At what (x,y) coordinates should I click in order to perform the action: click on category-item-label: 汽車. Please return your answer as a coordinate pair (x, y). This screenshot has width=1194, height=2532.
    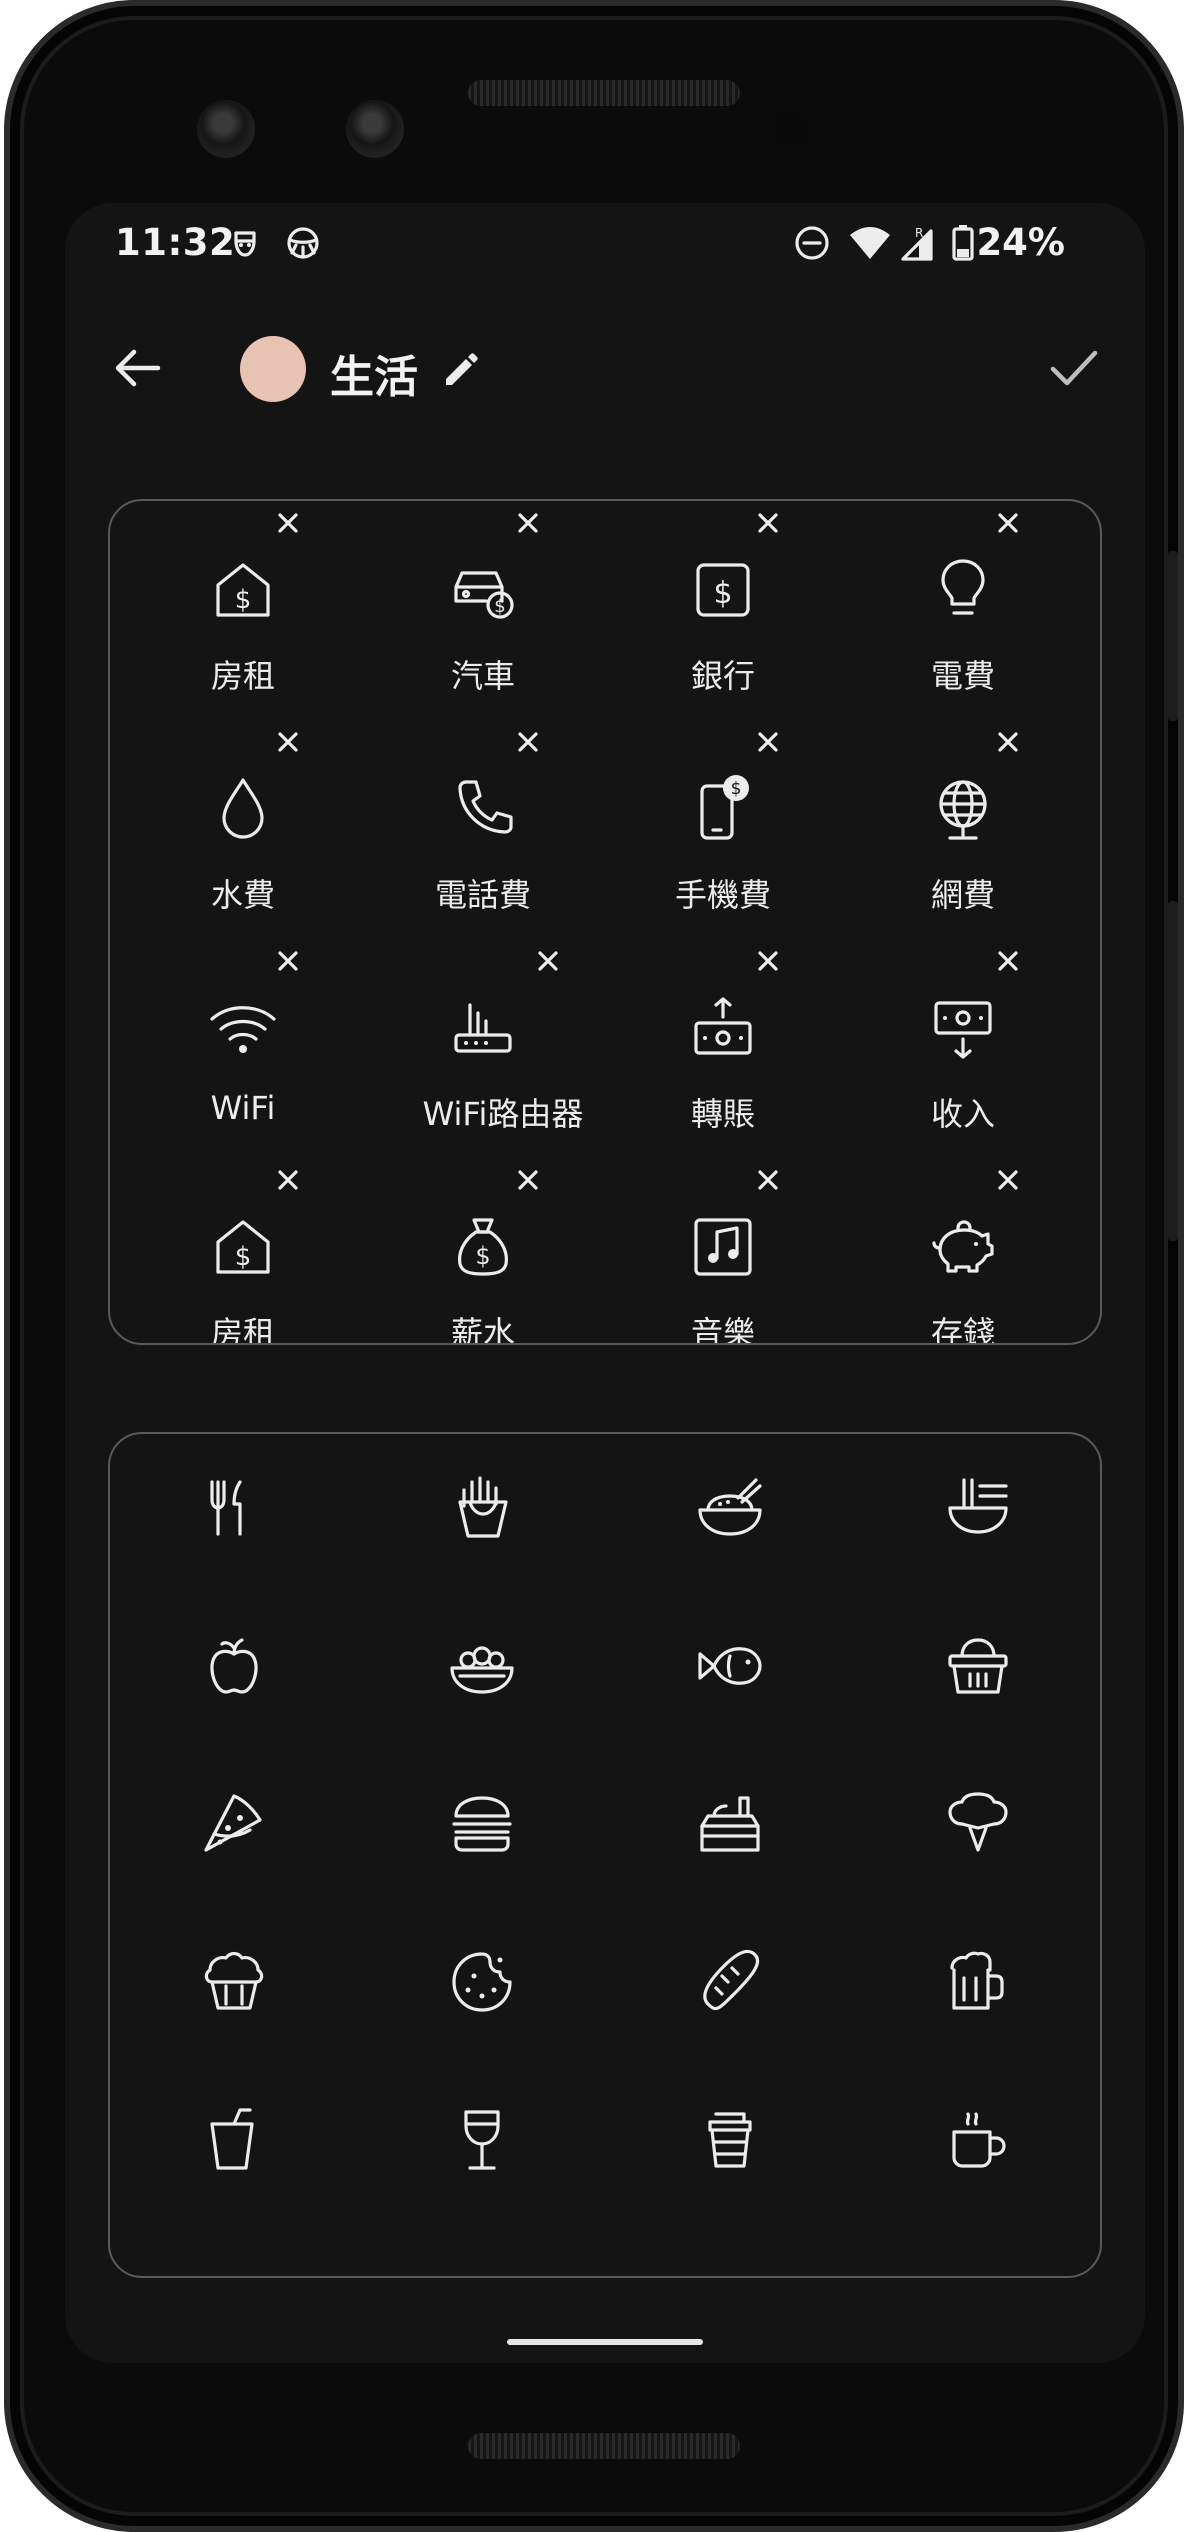
    Looking at the image, I should click on (482, 676).